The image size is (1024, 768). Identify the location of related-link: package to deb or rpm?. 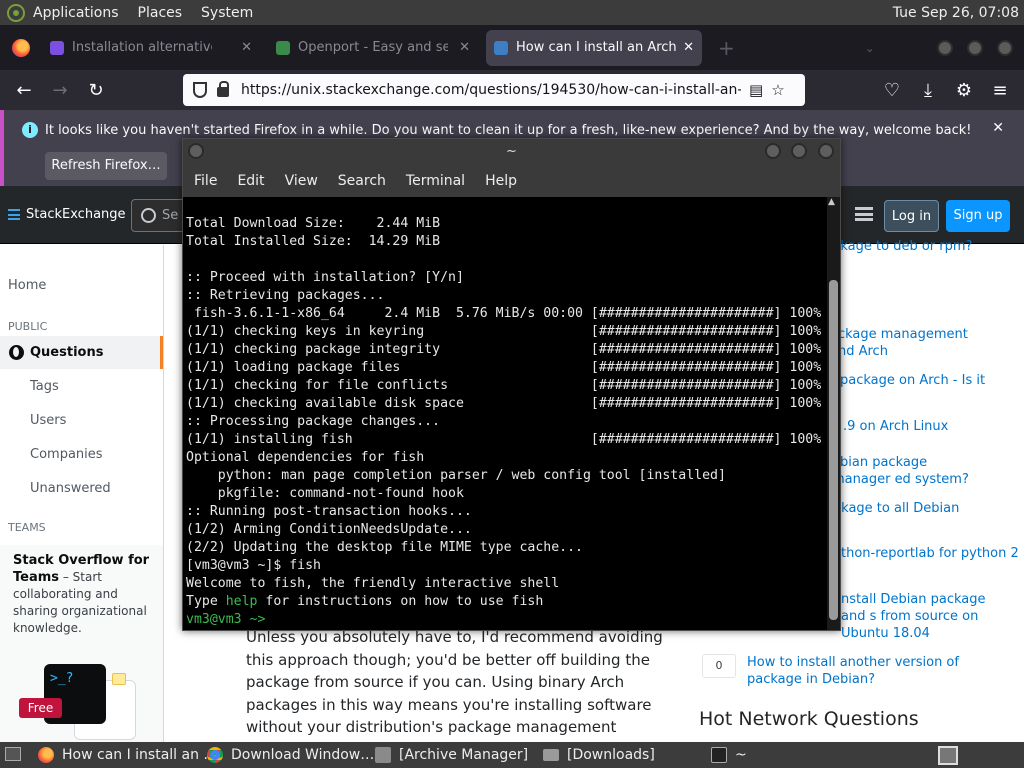
(920, 246).